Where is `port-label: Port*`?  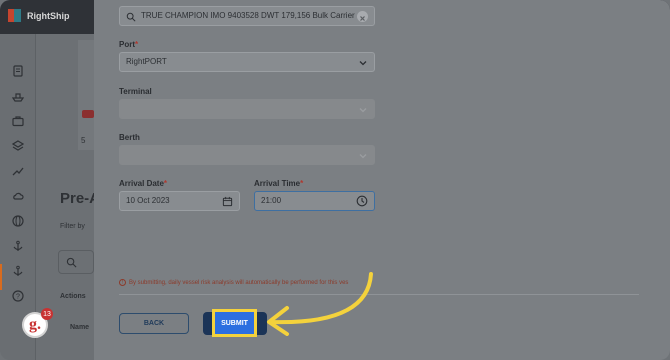 port-label: Port* is located at coordinates (129, 44).